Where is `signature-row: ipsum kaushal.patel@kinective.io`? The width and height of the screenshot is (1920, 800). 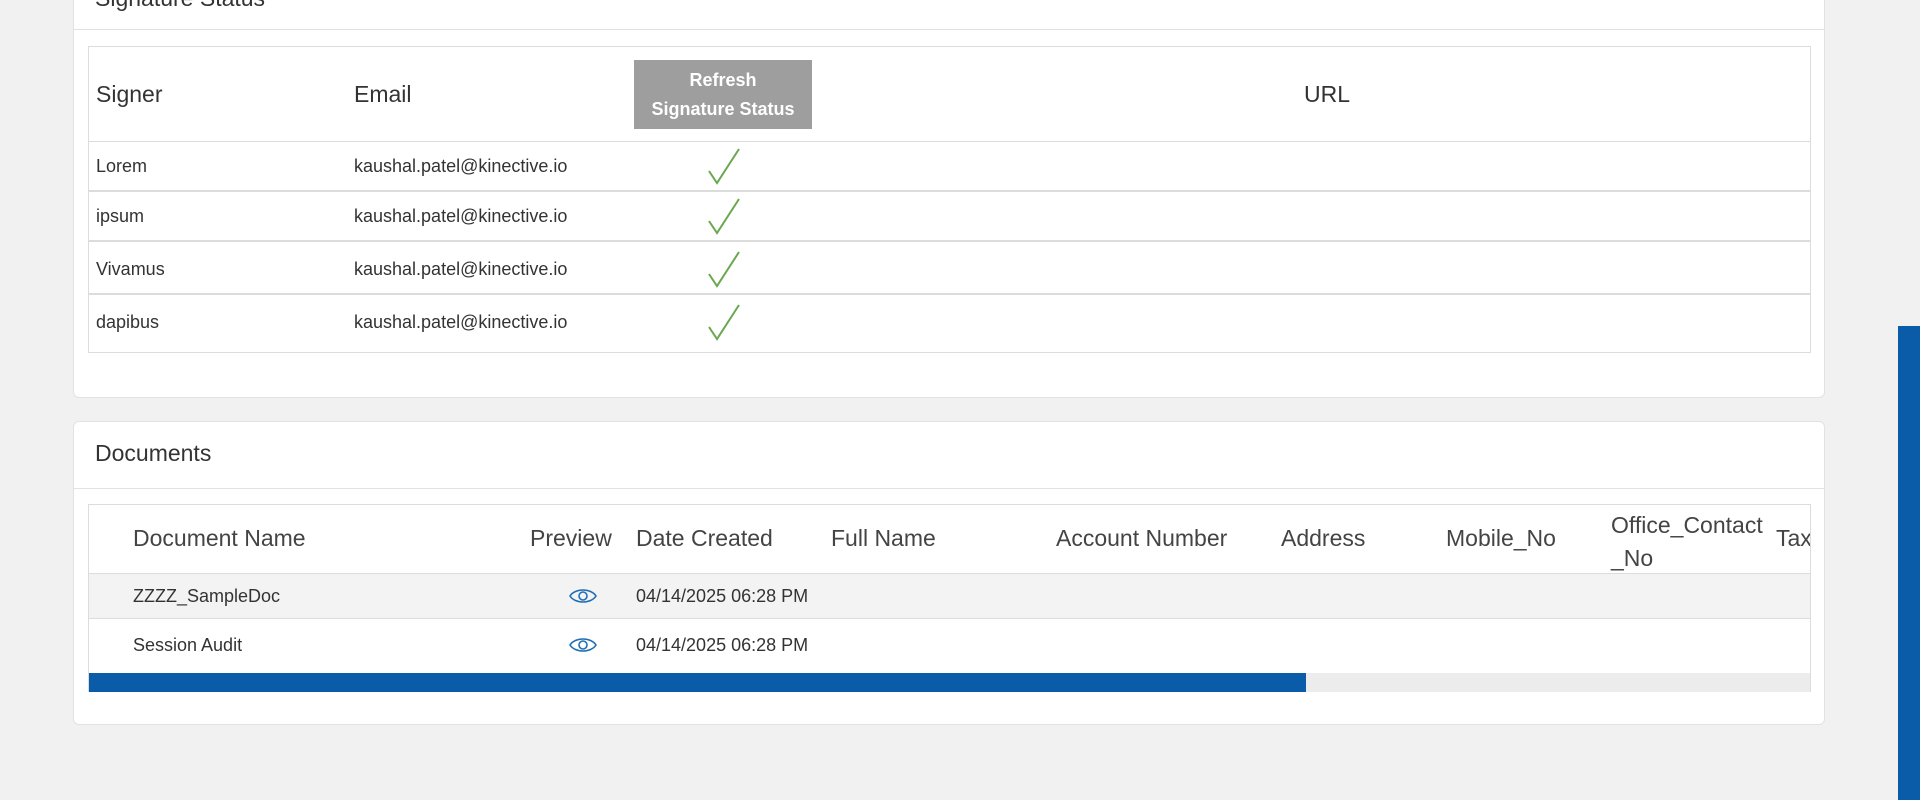 signature-row: ipsum kaushal.patel@kinective.io is located at coordinates (949, 217).